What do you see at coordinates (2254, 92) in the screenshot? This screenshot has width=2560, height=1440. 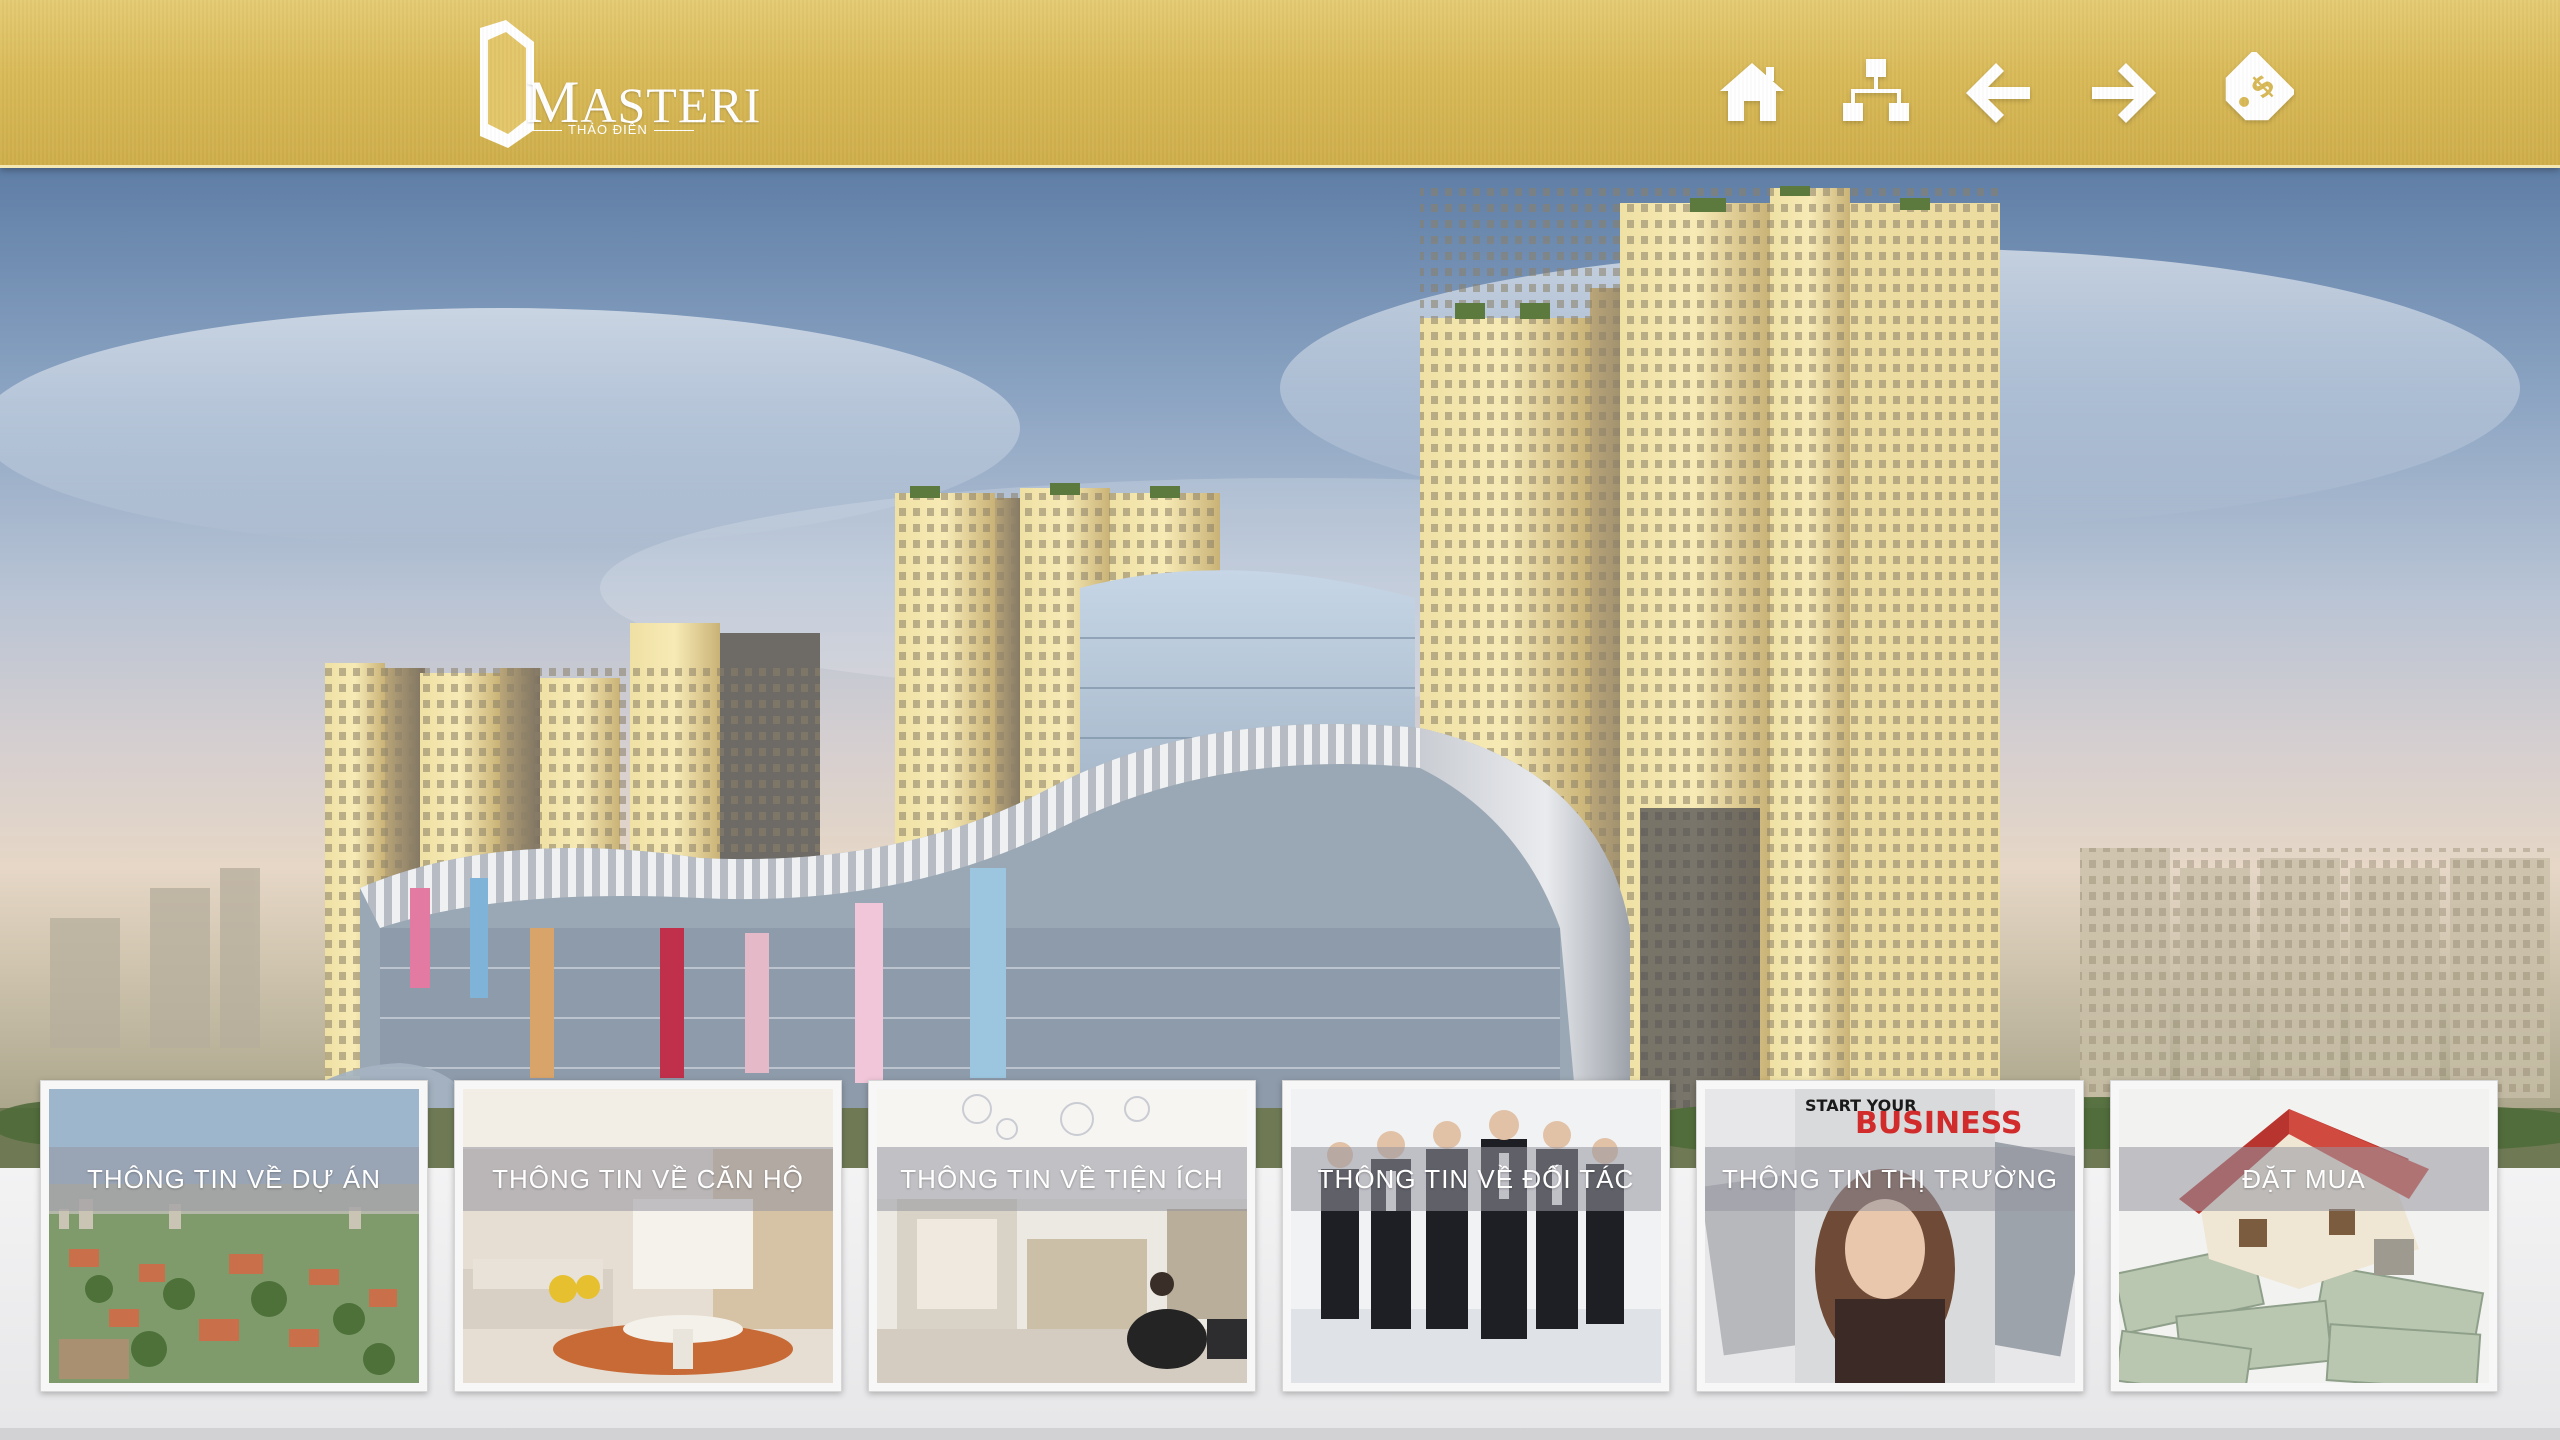 I see `price-tag-icon: $` at bounding box center [2254, 92].